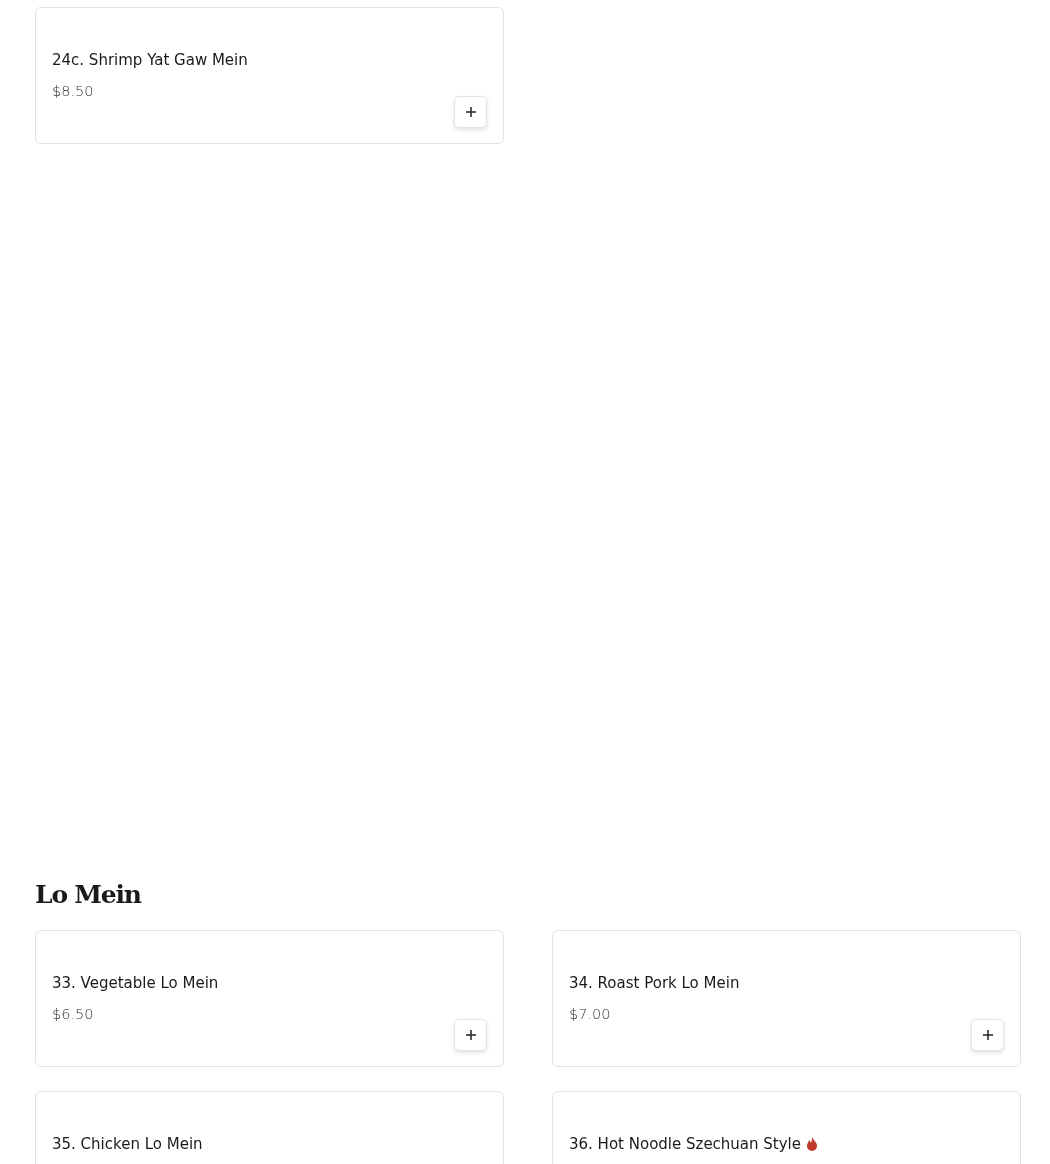  Describe the element at coordinates (89, 895) in the screenshot. I see `section-heading: Lo Mein` at that location.